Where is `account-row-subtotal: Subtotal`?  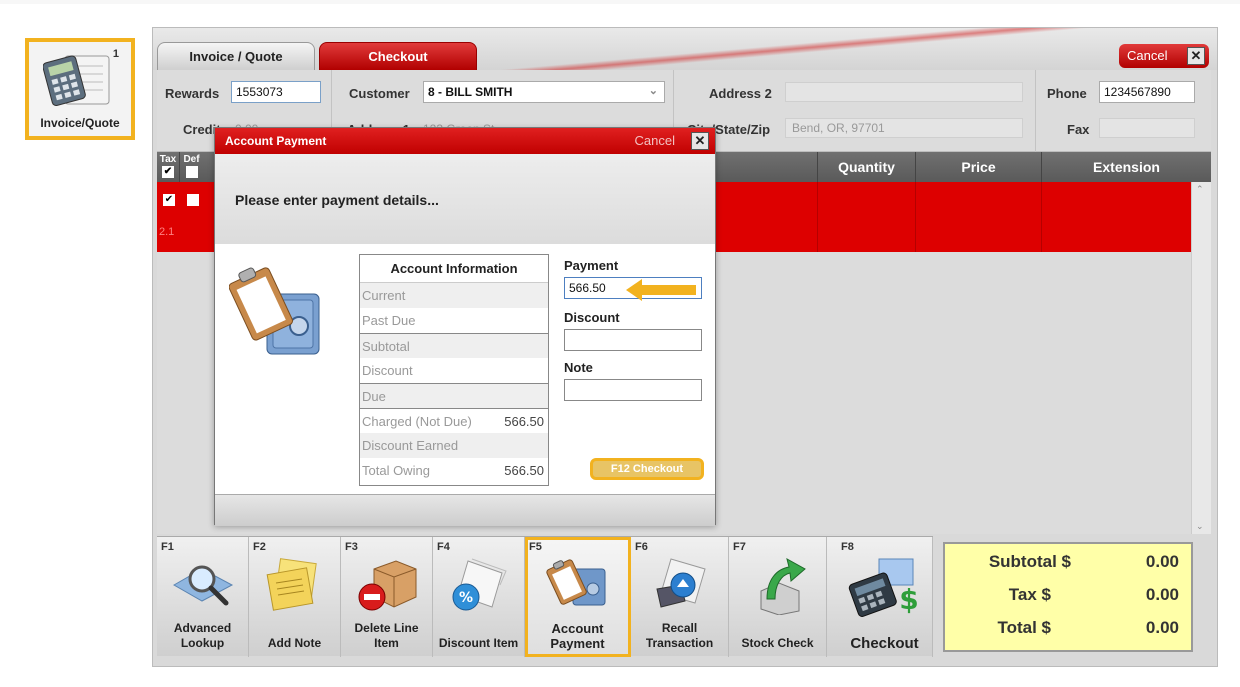
account-row-subtotal: Subtotal is located at coordinates (454, 345).